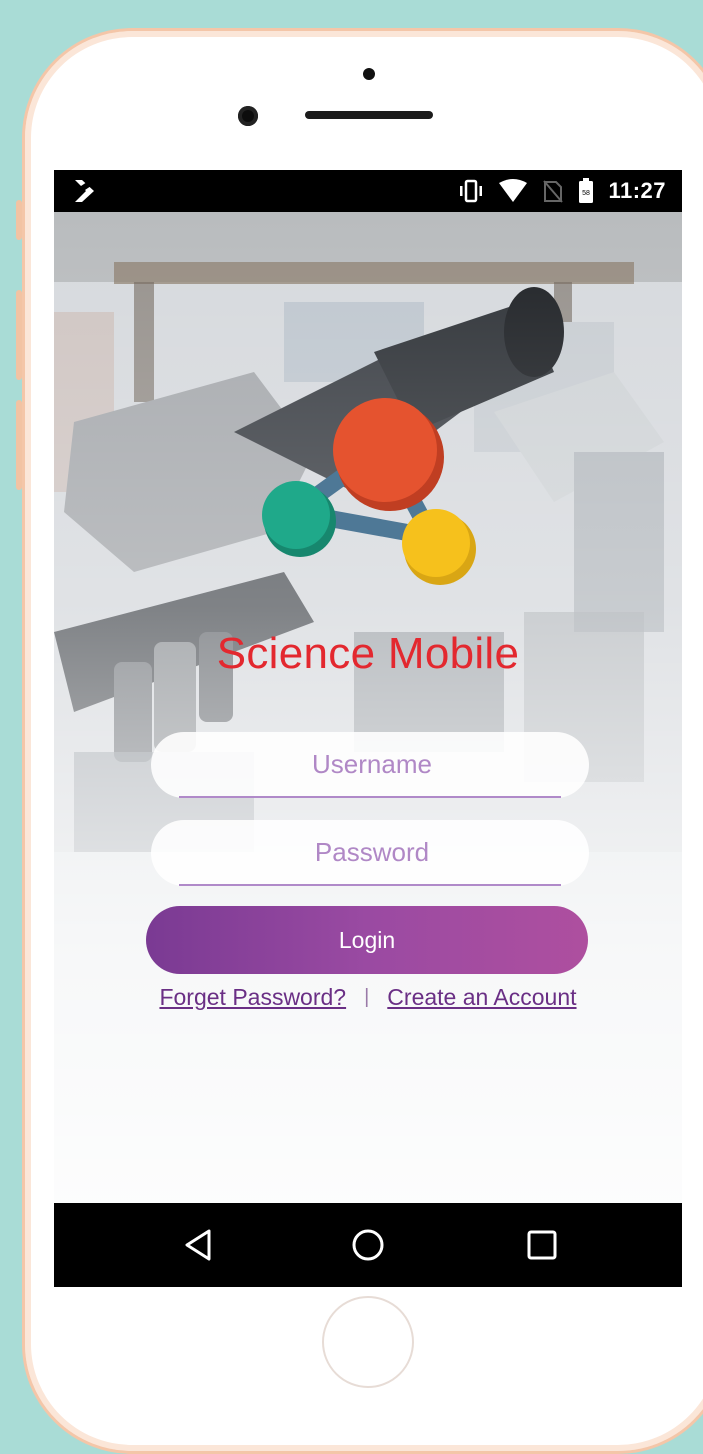 Image resolution: width=703 pixels, height=1454 pixels. What do you see at coordinates (513, 190) in the screenshot?
I see `wifi-icon` at bounding box center [513, 190].